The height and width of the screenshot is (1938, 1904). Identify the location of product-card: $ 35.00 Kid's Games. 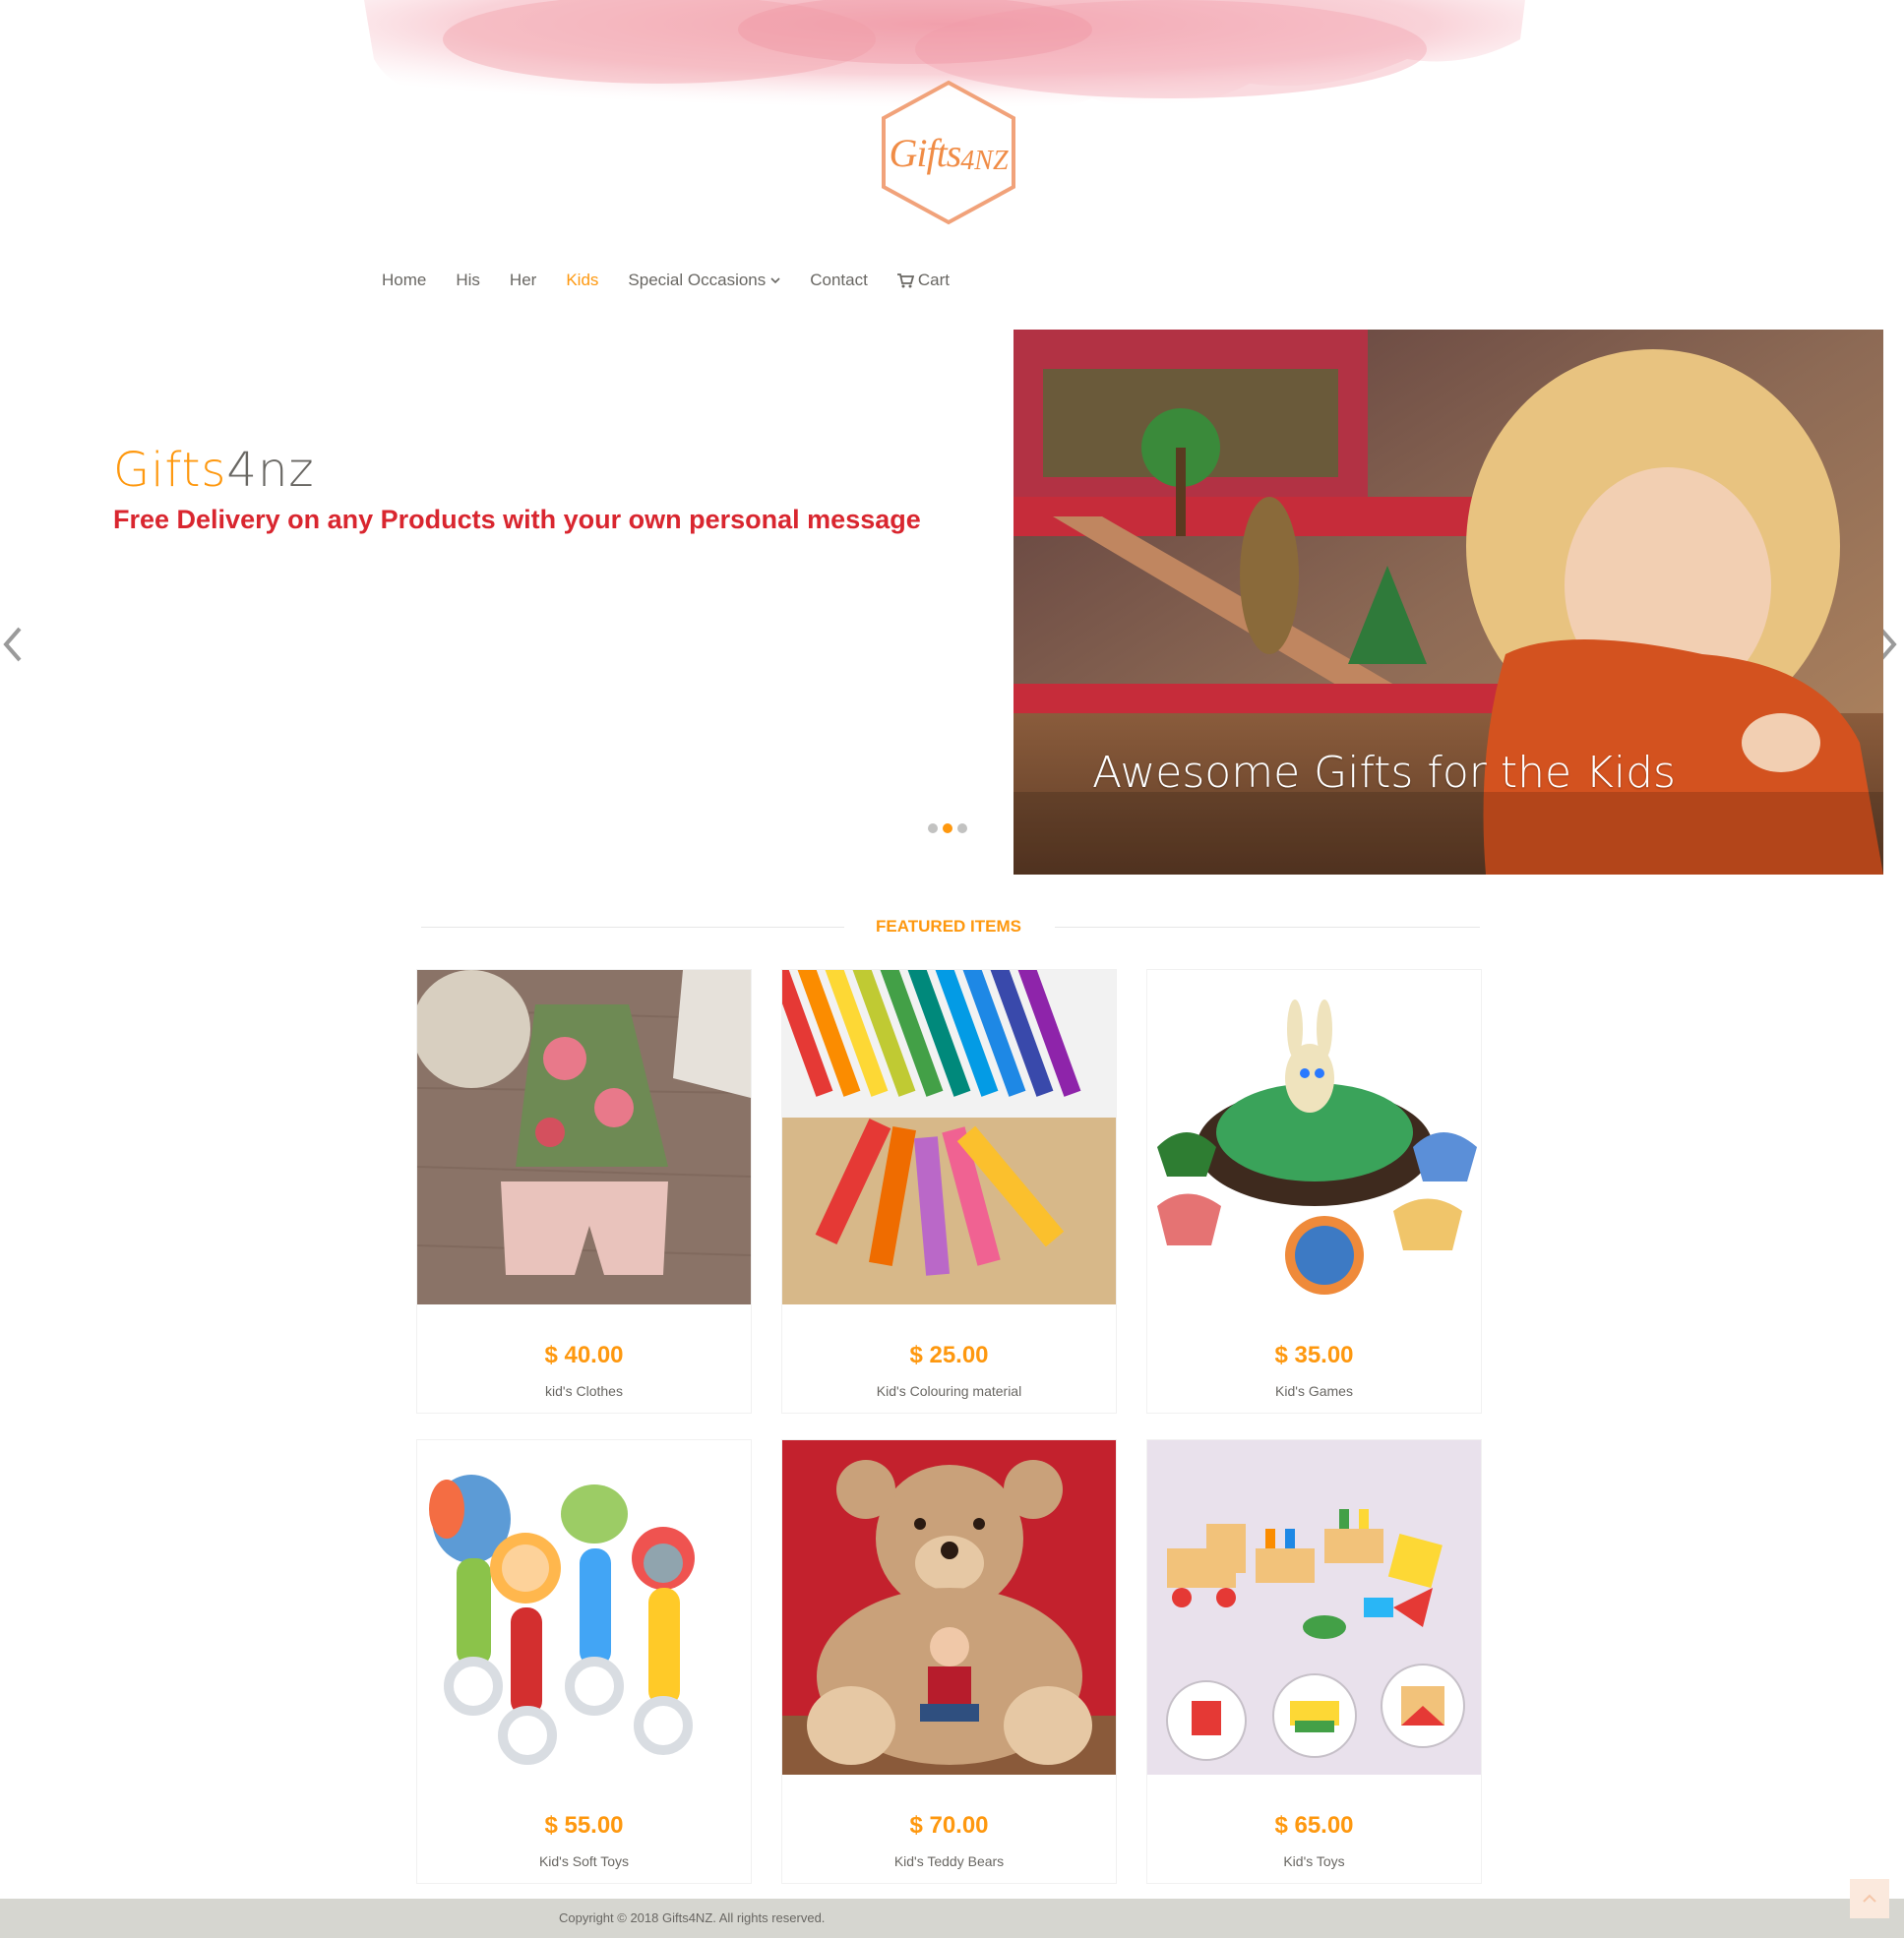
(1314, 1191).